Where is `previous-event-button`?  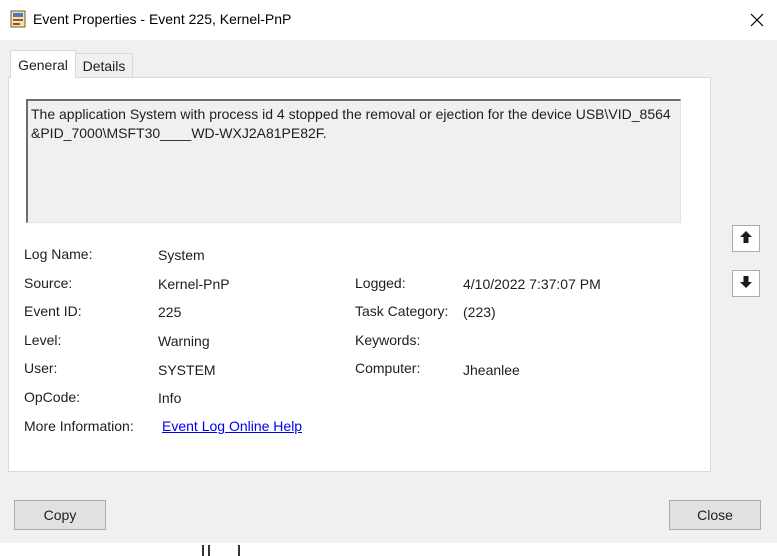 previous-event-button is located at coordinates (746, 238).